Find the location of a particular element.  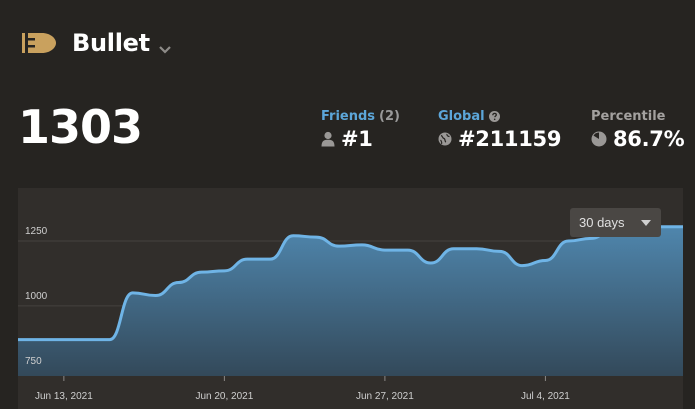

x-tick-label: Jun 13, 2021 is located at coordinates (63, 396).